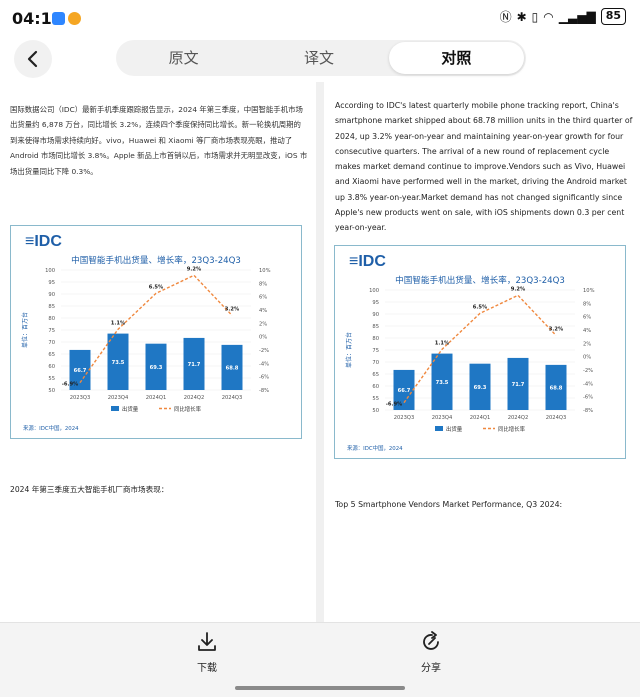 The image size is (640, 697). I want to click on y2-tick-label: 8%, so click(263, 284).